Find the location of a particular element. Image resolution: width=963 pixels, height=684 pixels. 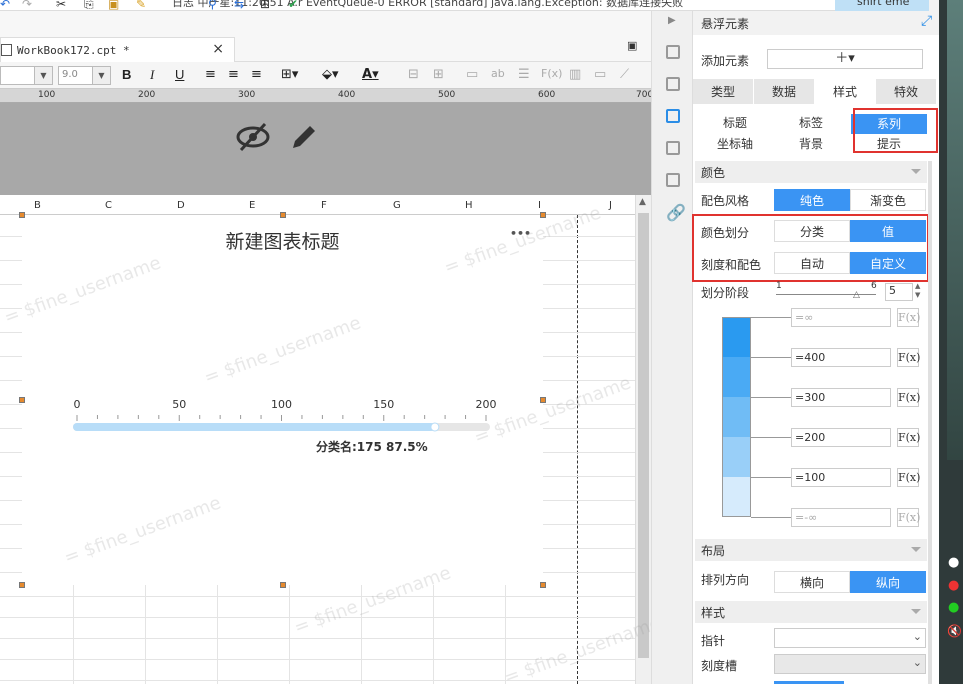

tab-data: 数据 is located at coordinates (784, 91).